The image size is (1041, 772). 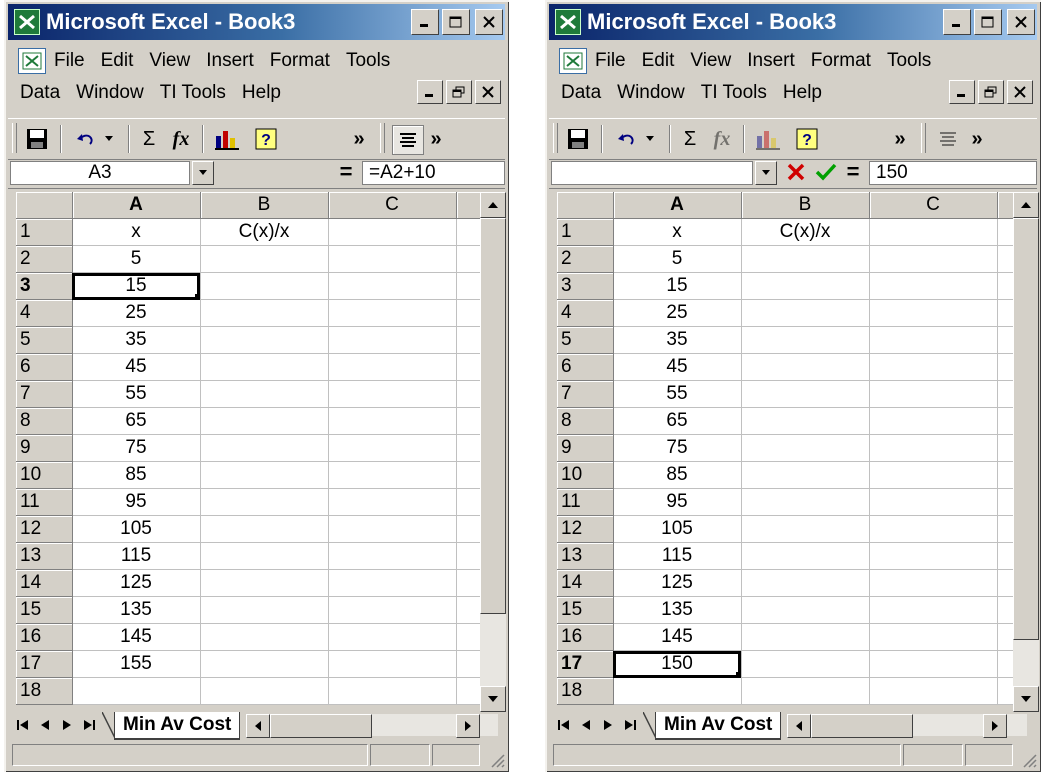 I want to click on minimize-button, so click(x=425, y=22).